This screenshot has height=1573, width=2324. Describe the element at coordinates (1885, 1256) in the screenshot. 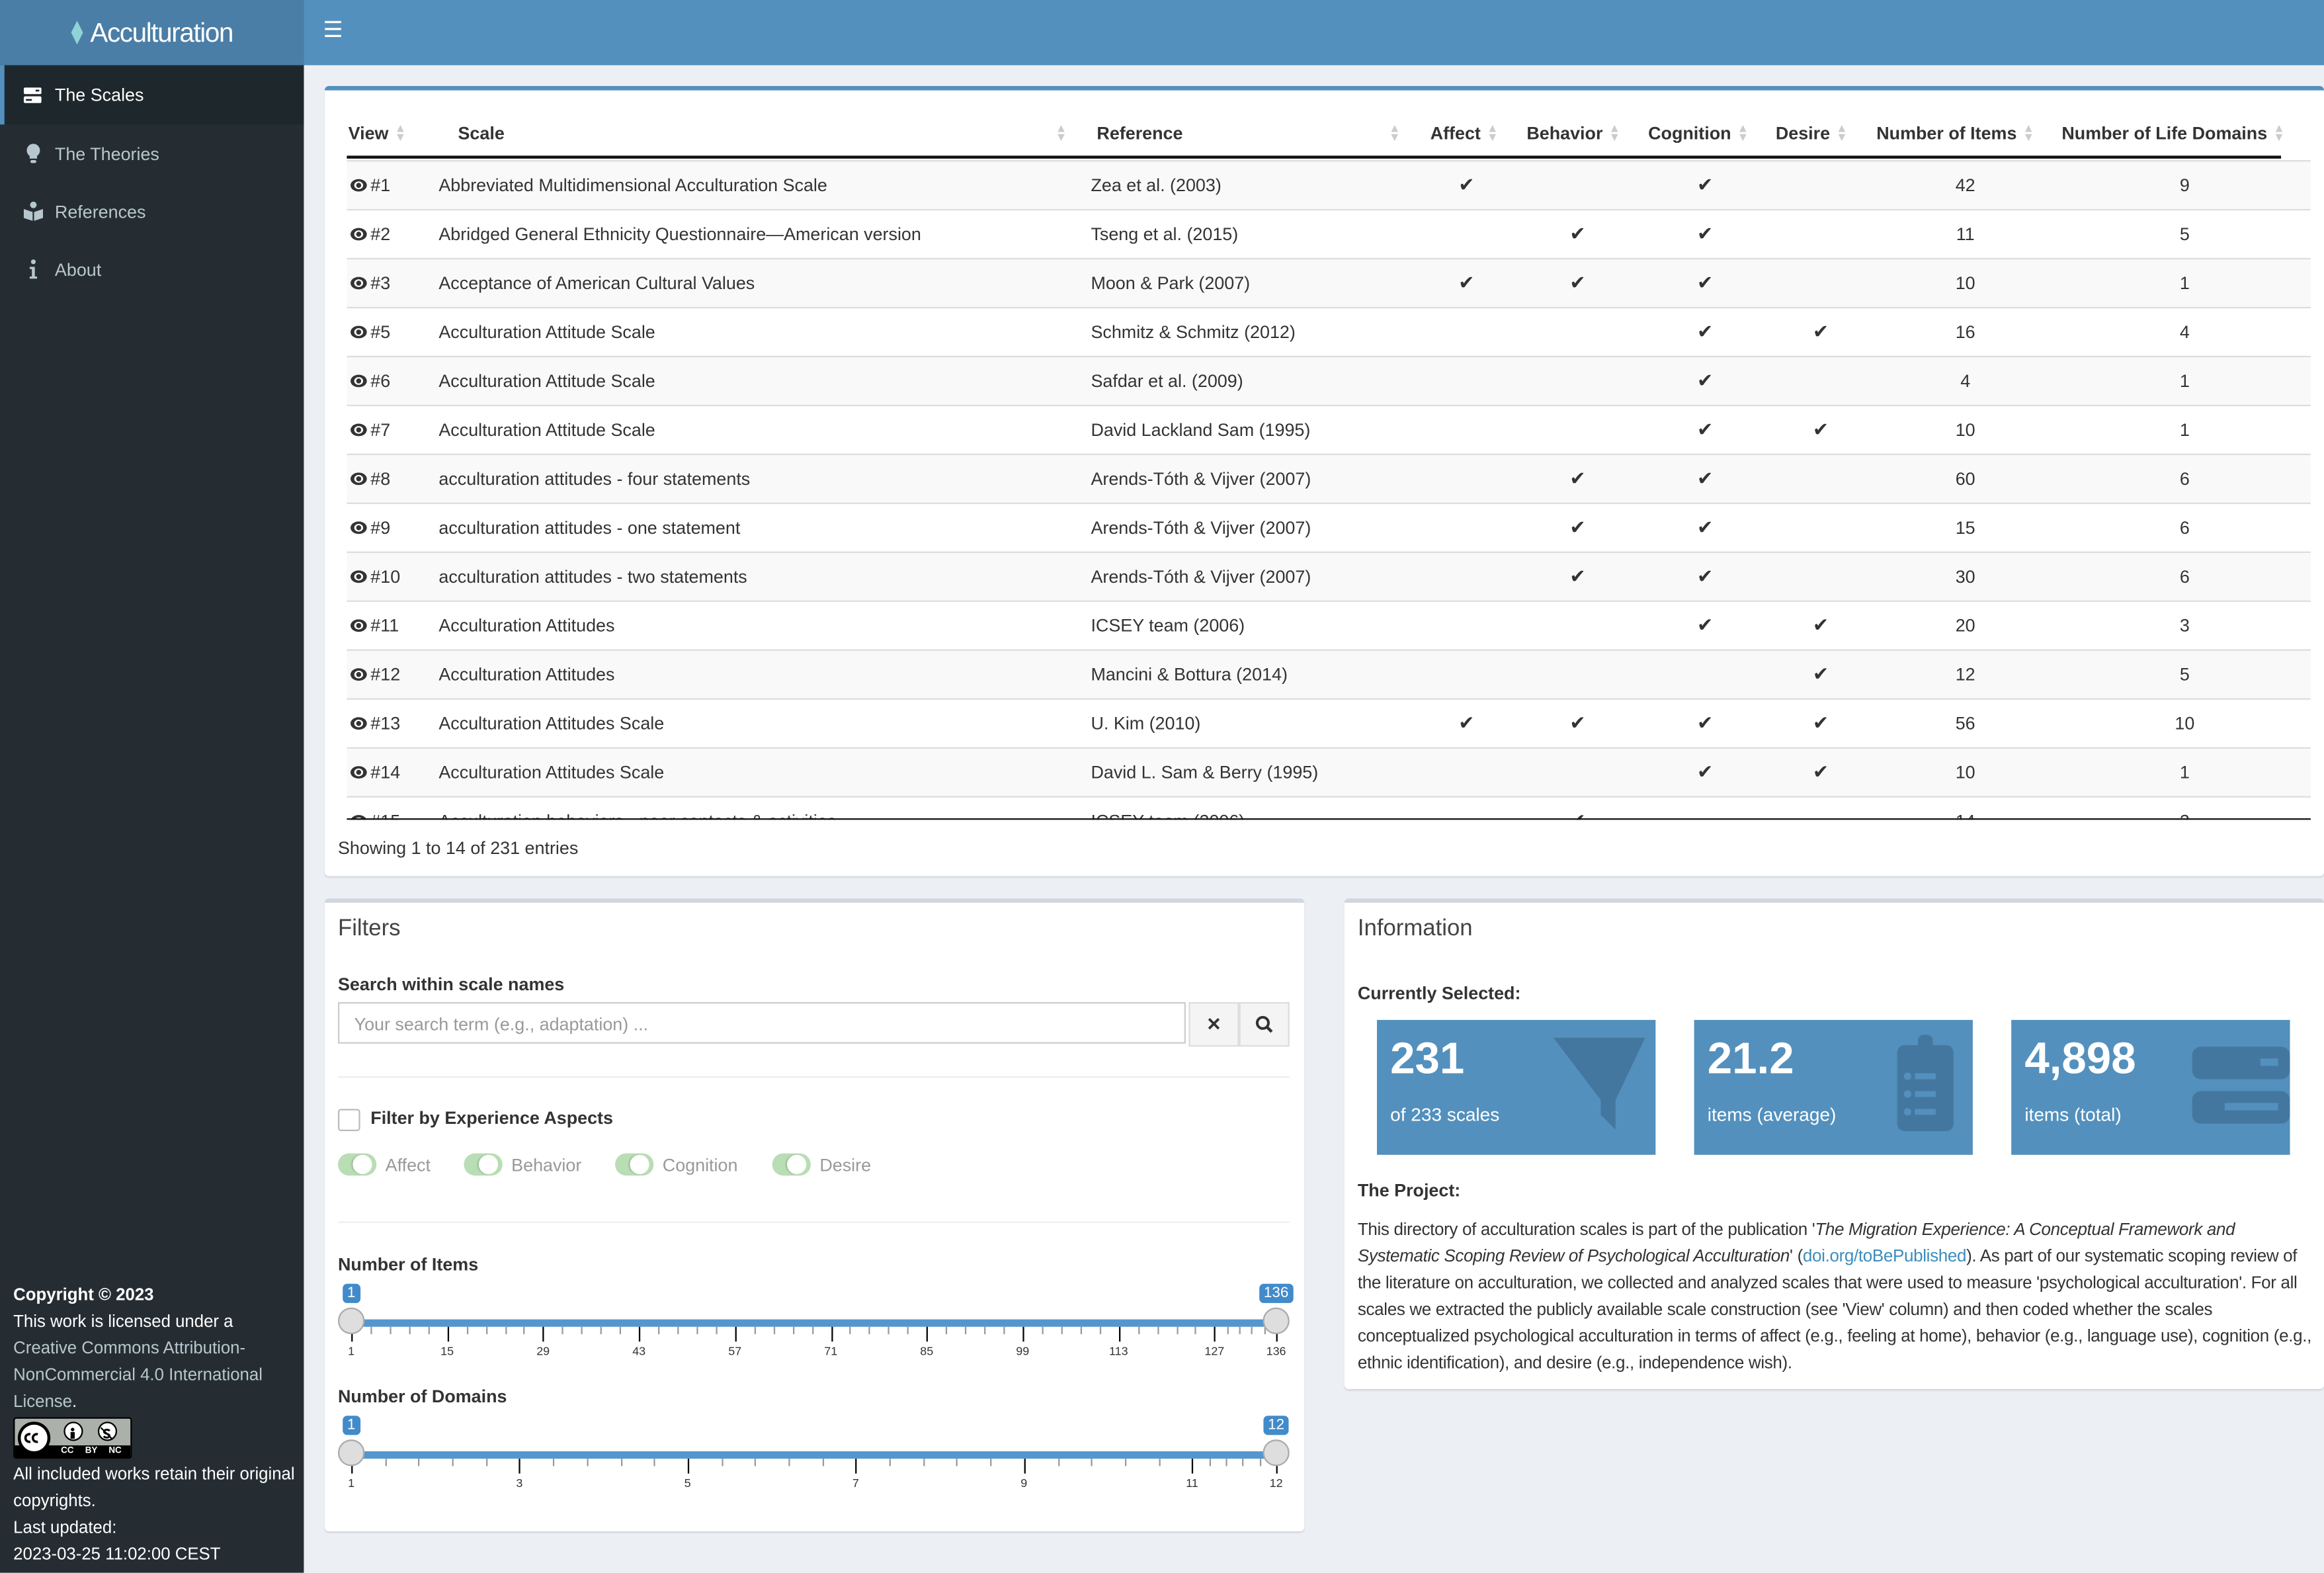

I see `doi-link: doi.org/toBePublished` at that location.